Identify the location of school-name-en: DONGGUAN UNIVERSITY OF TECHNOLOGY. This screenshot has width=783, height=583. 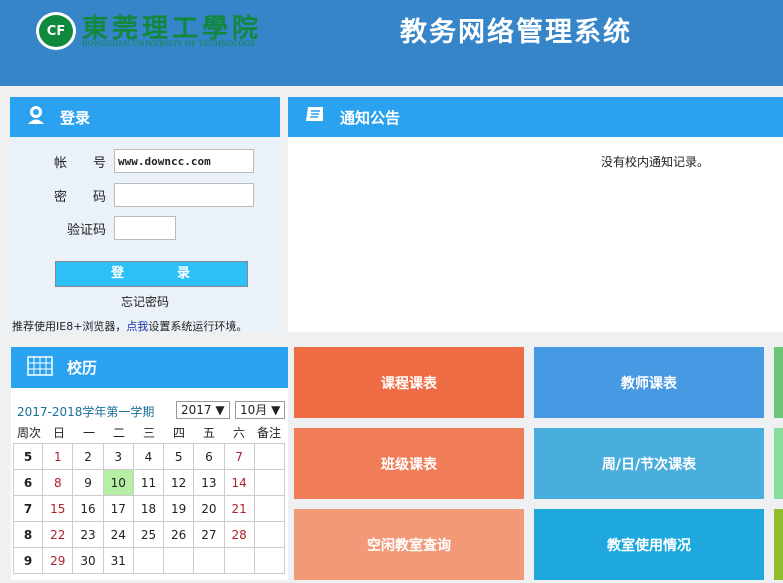
(169, 44).